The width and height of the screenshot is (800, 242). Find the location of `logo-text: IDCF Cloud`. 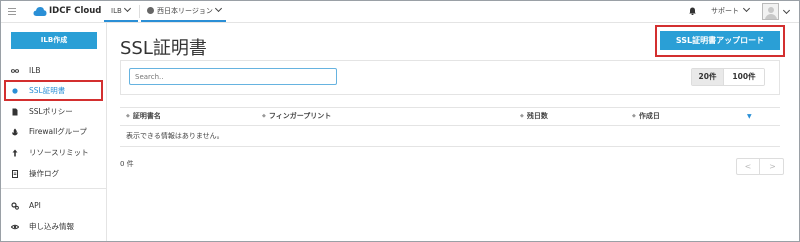

logo-text: IDCF Cloud is located at coordinates (75, 11).